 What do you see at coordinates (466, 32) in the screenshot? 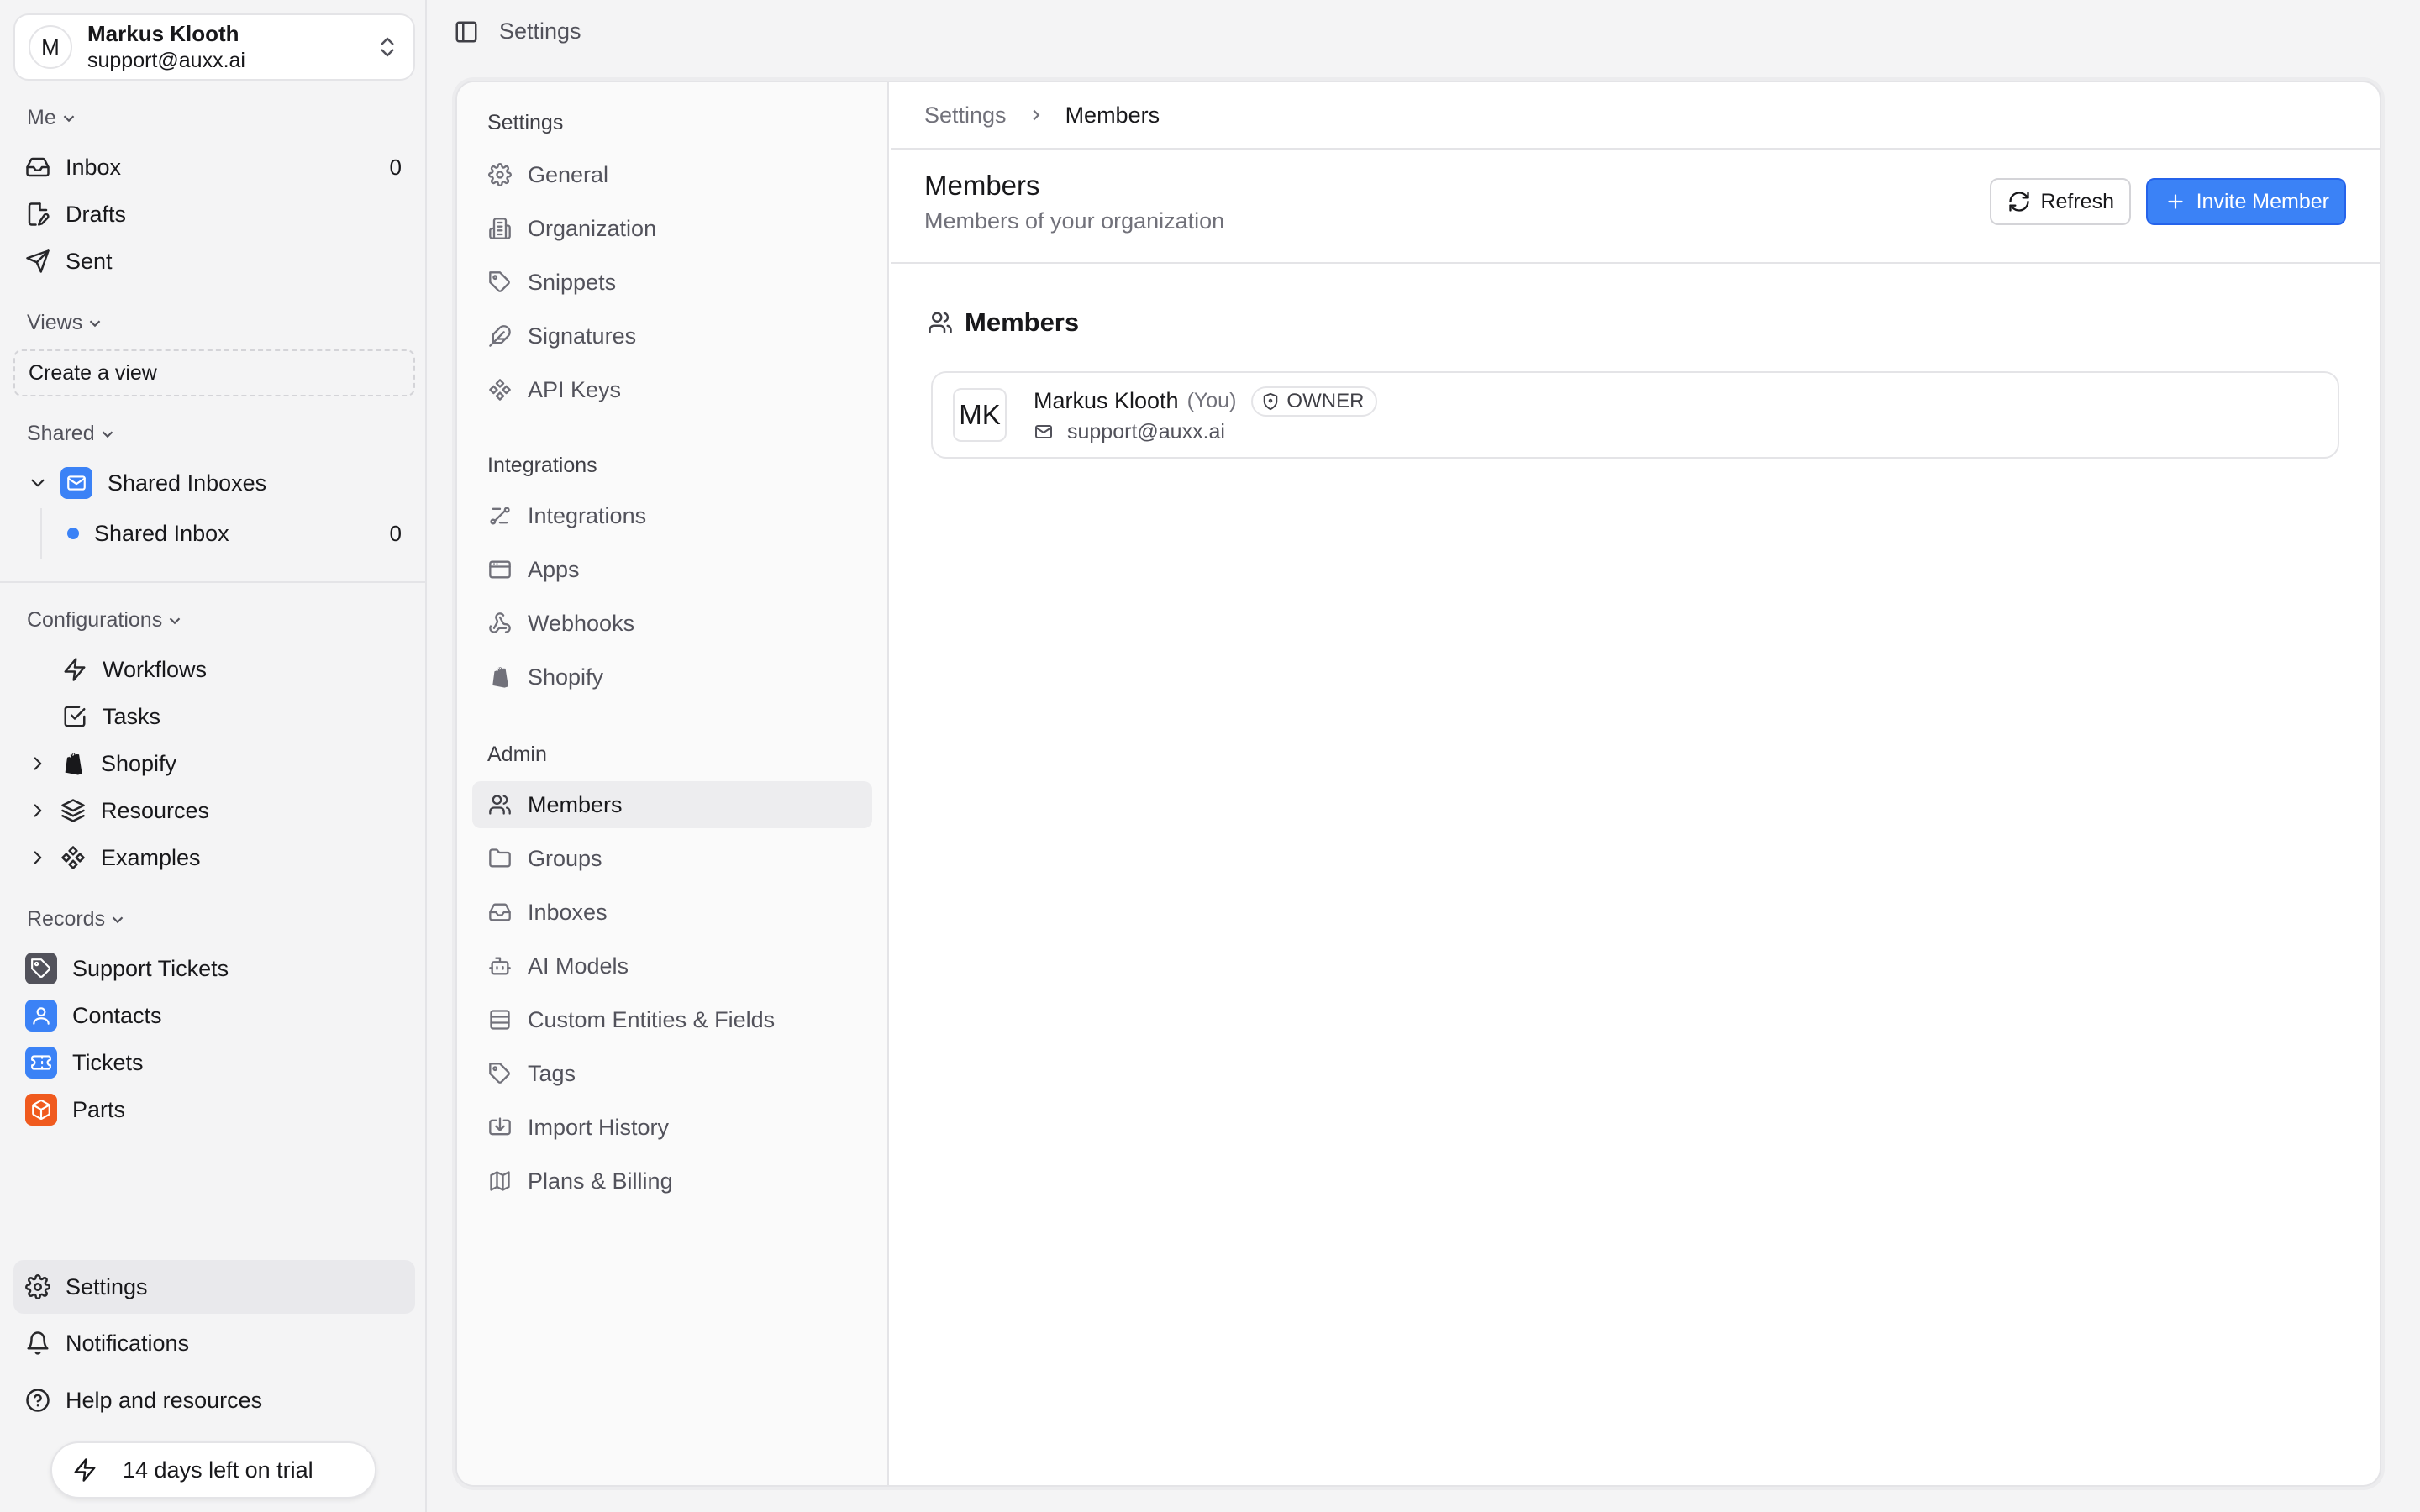
I see `panel-left-icon` at bounding box center [466, 32].